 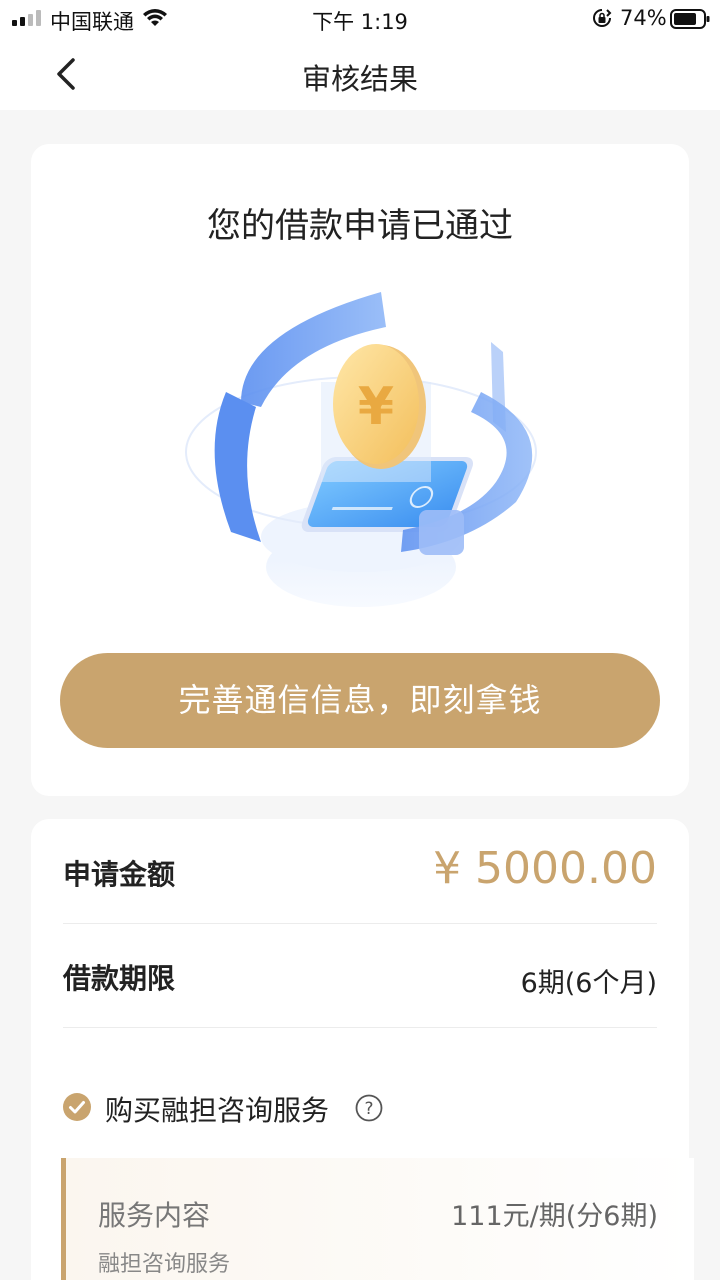 What do you see at coordinates (360, 22) in the screenshot?
I see `status-time: 下午 1:19` at bounding box center [360, 22].